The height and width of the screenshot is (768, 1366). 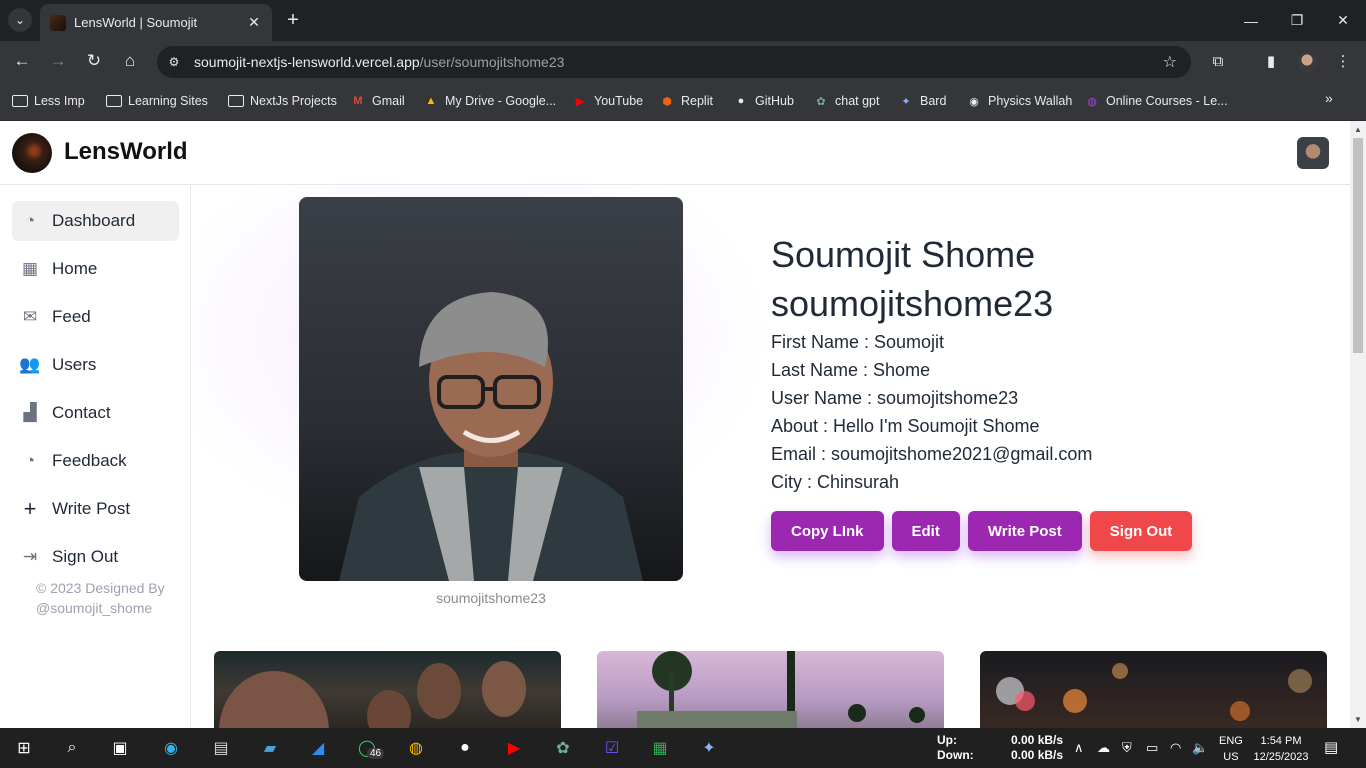 What do you see at coordinates (925, 531) in the screenshot?
I see `edit-button: Edit` at bounding box center [925, 531].